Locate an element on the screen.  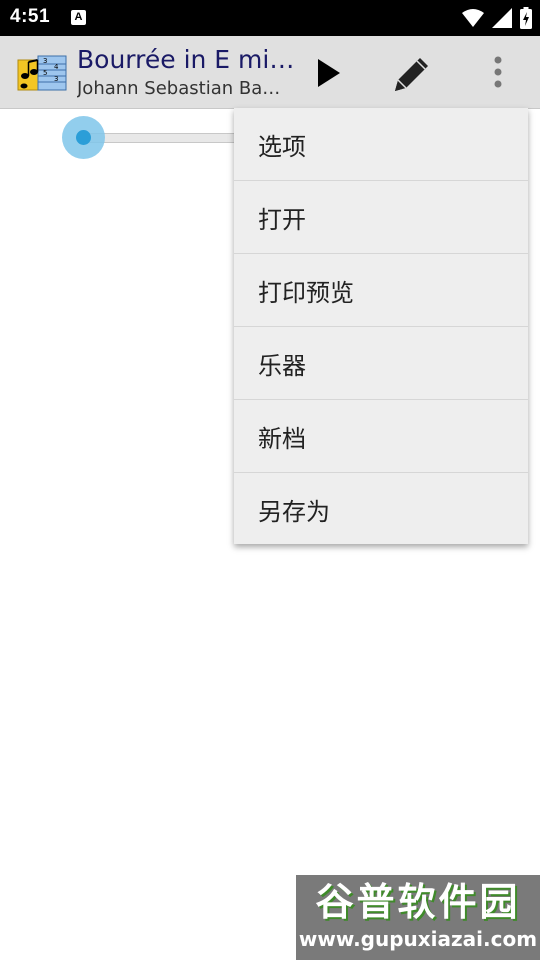
pencil-icon is located at coordinates (411, 74).